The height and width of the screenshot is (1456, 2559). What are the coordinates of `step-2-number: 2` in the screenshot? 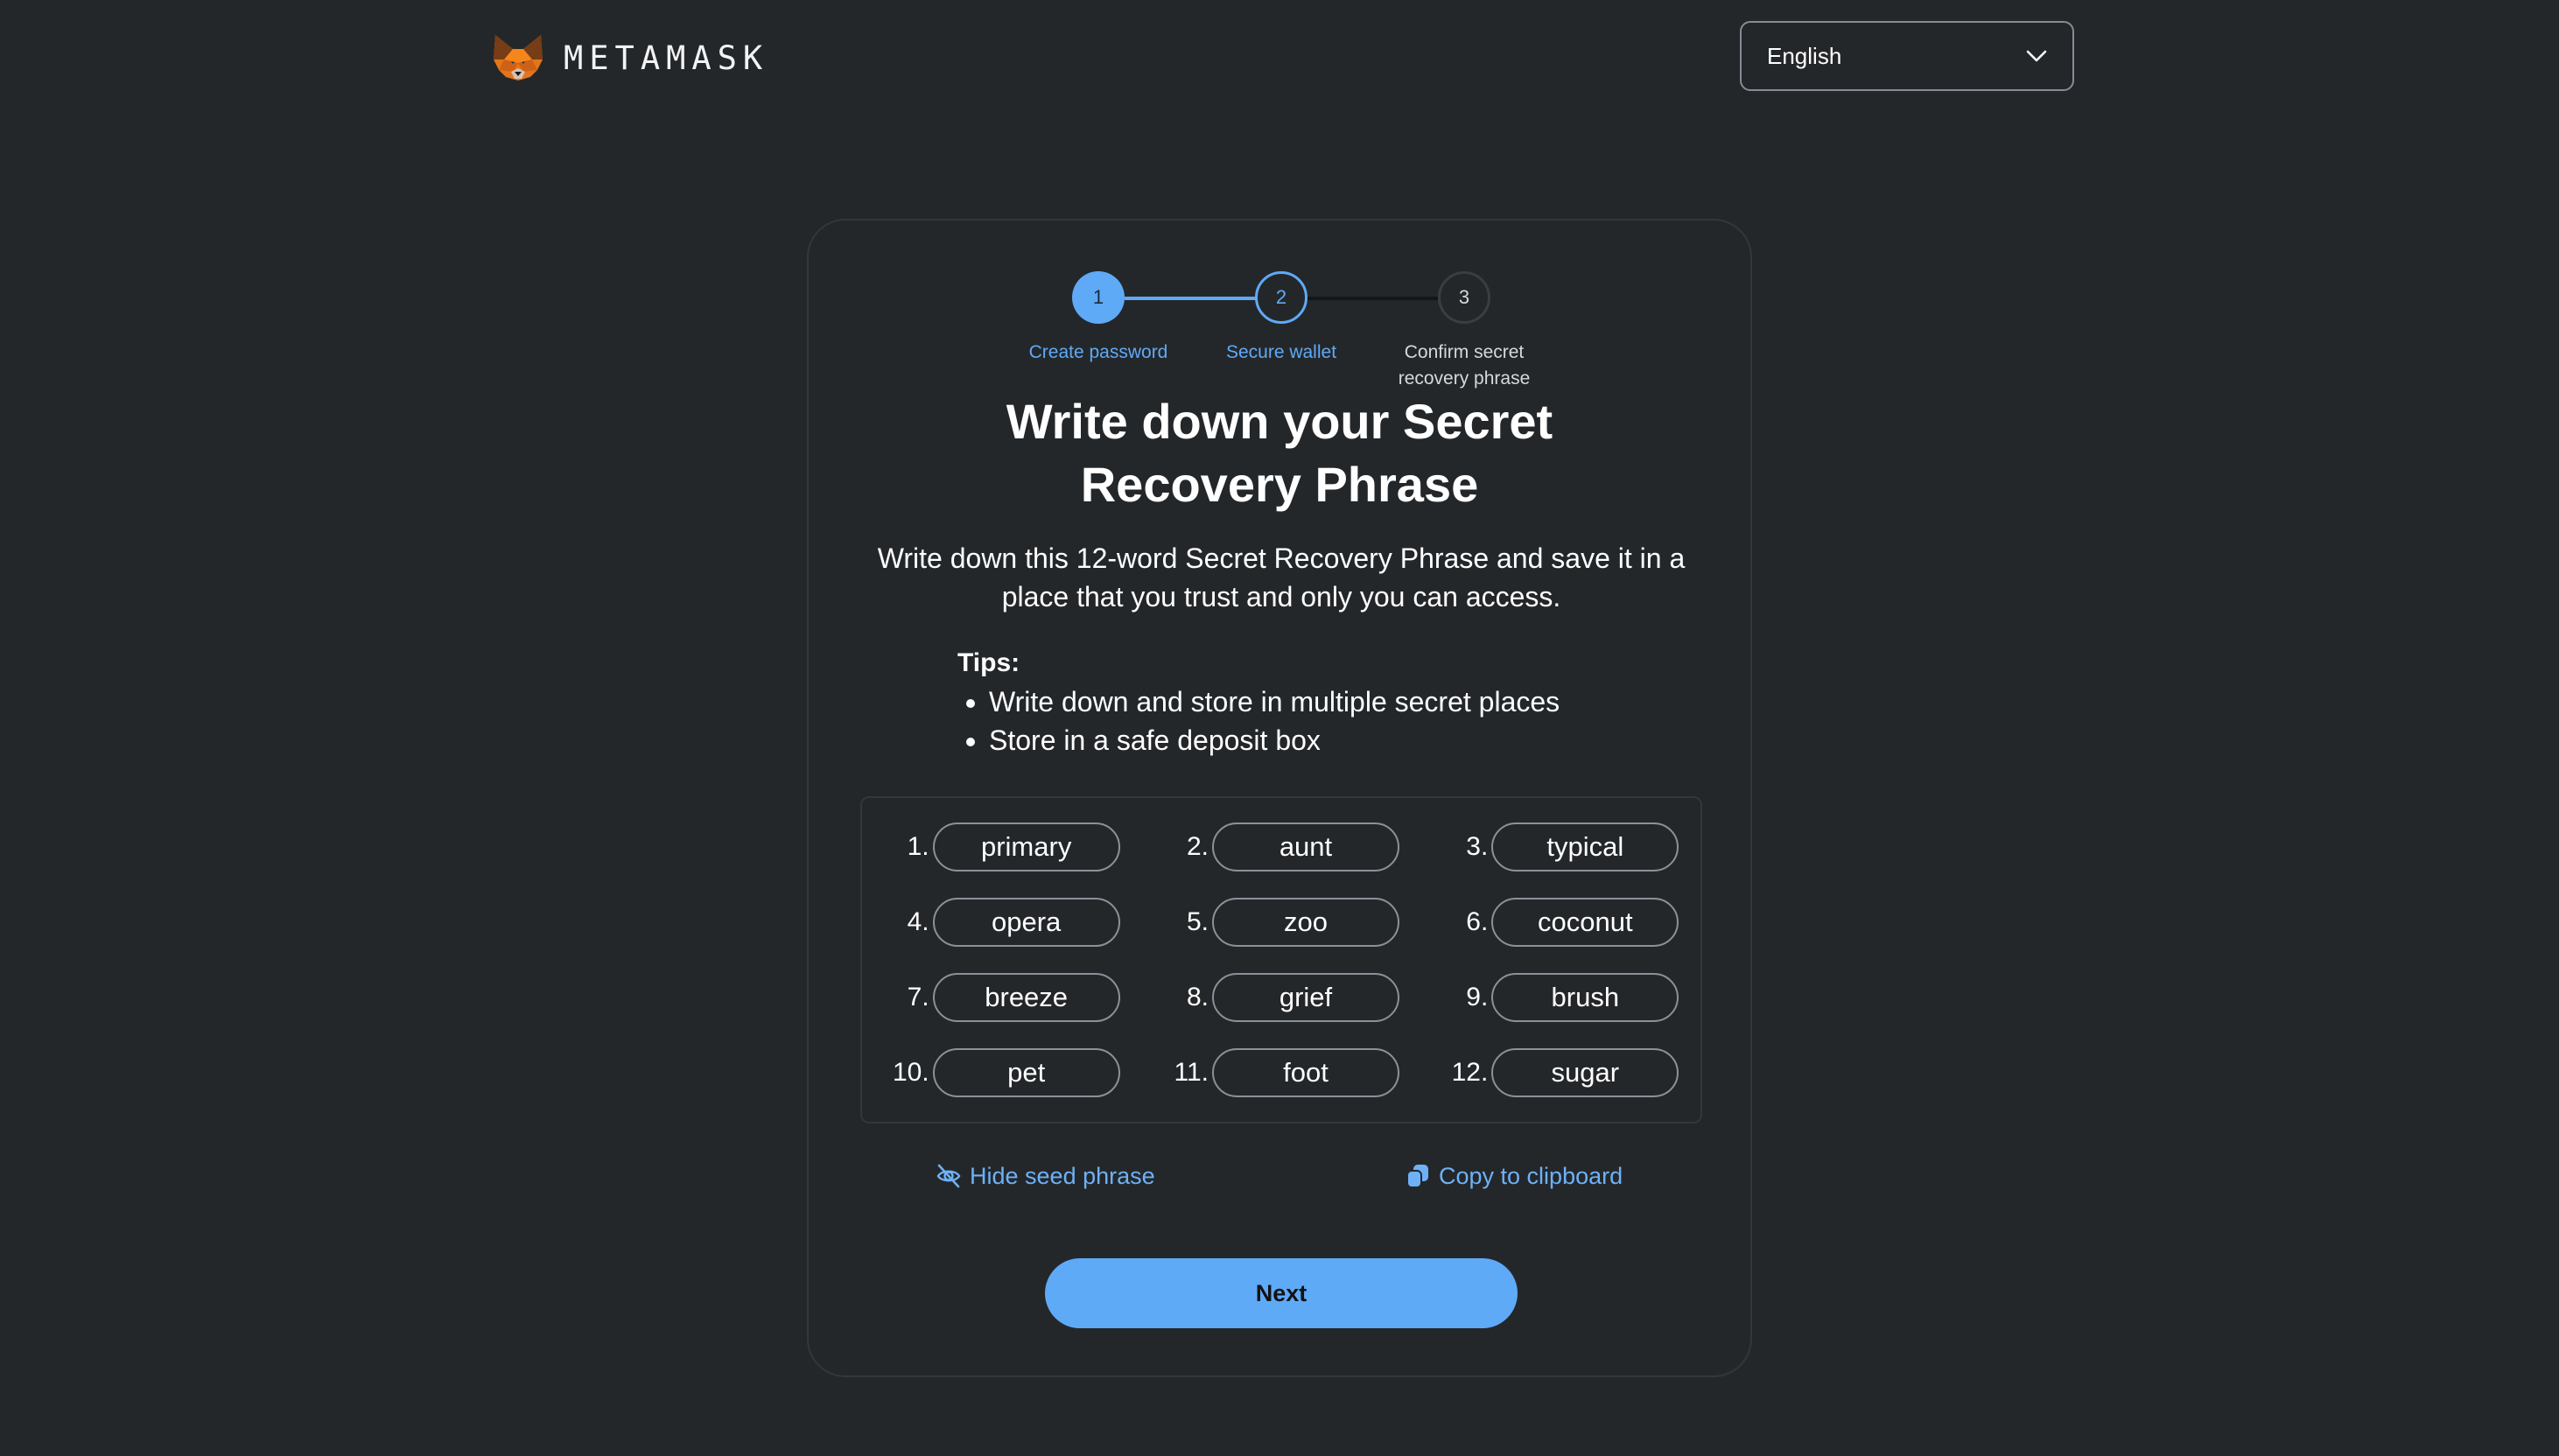 It's located at (1281, 297).